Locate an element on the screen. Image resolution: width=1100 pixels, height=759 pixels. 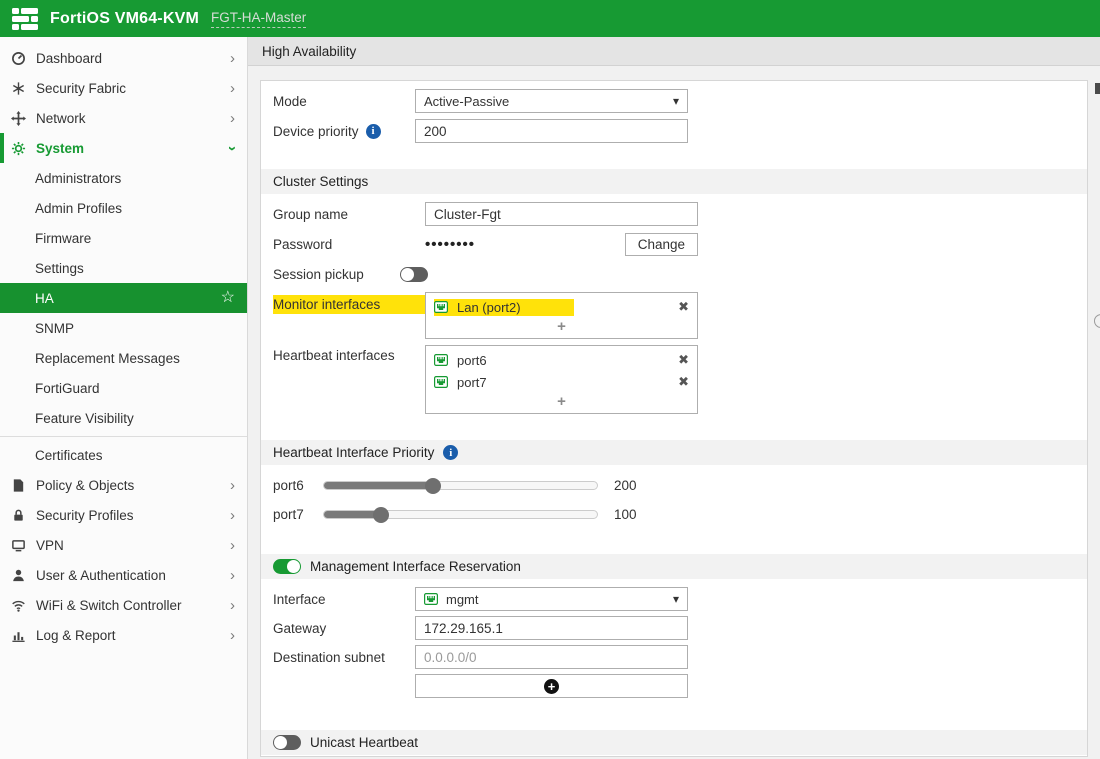
product-name: FortiOS VM64-KVM is located at coordinates (124, 18).